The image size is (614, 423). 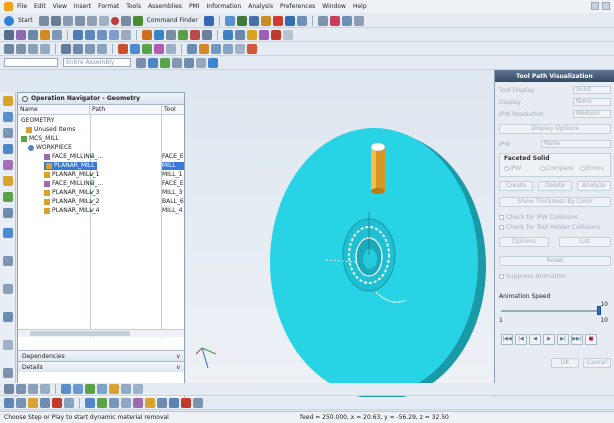 What do you see at coordinates (195, 34) in the screenshot?
I see `simulate-machine-icon` at bounding box center [195, 34].